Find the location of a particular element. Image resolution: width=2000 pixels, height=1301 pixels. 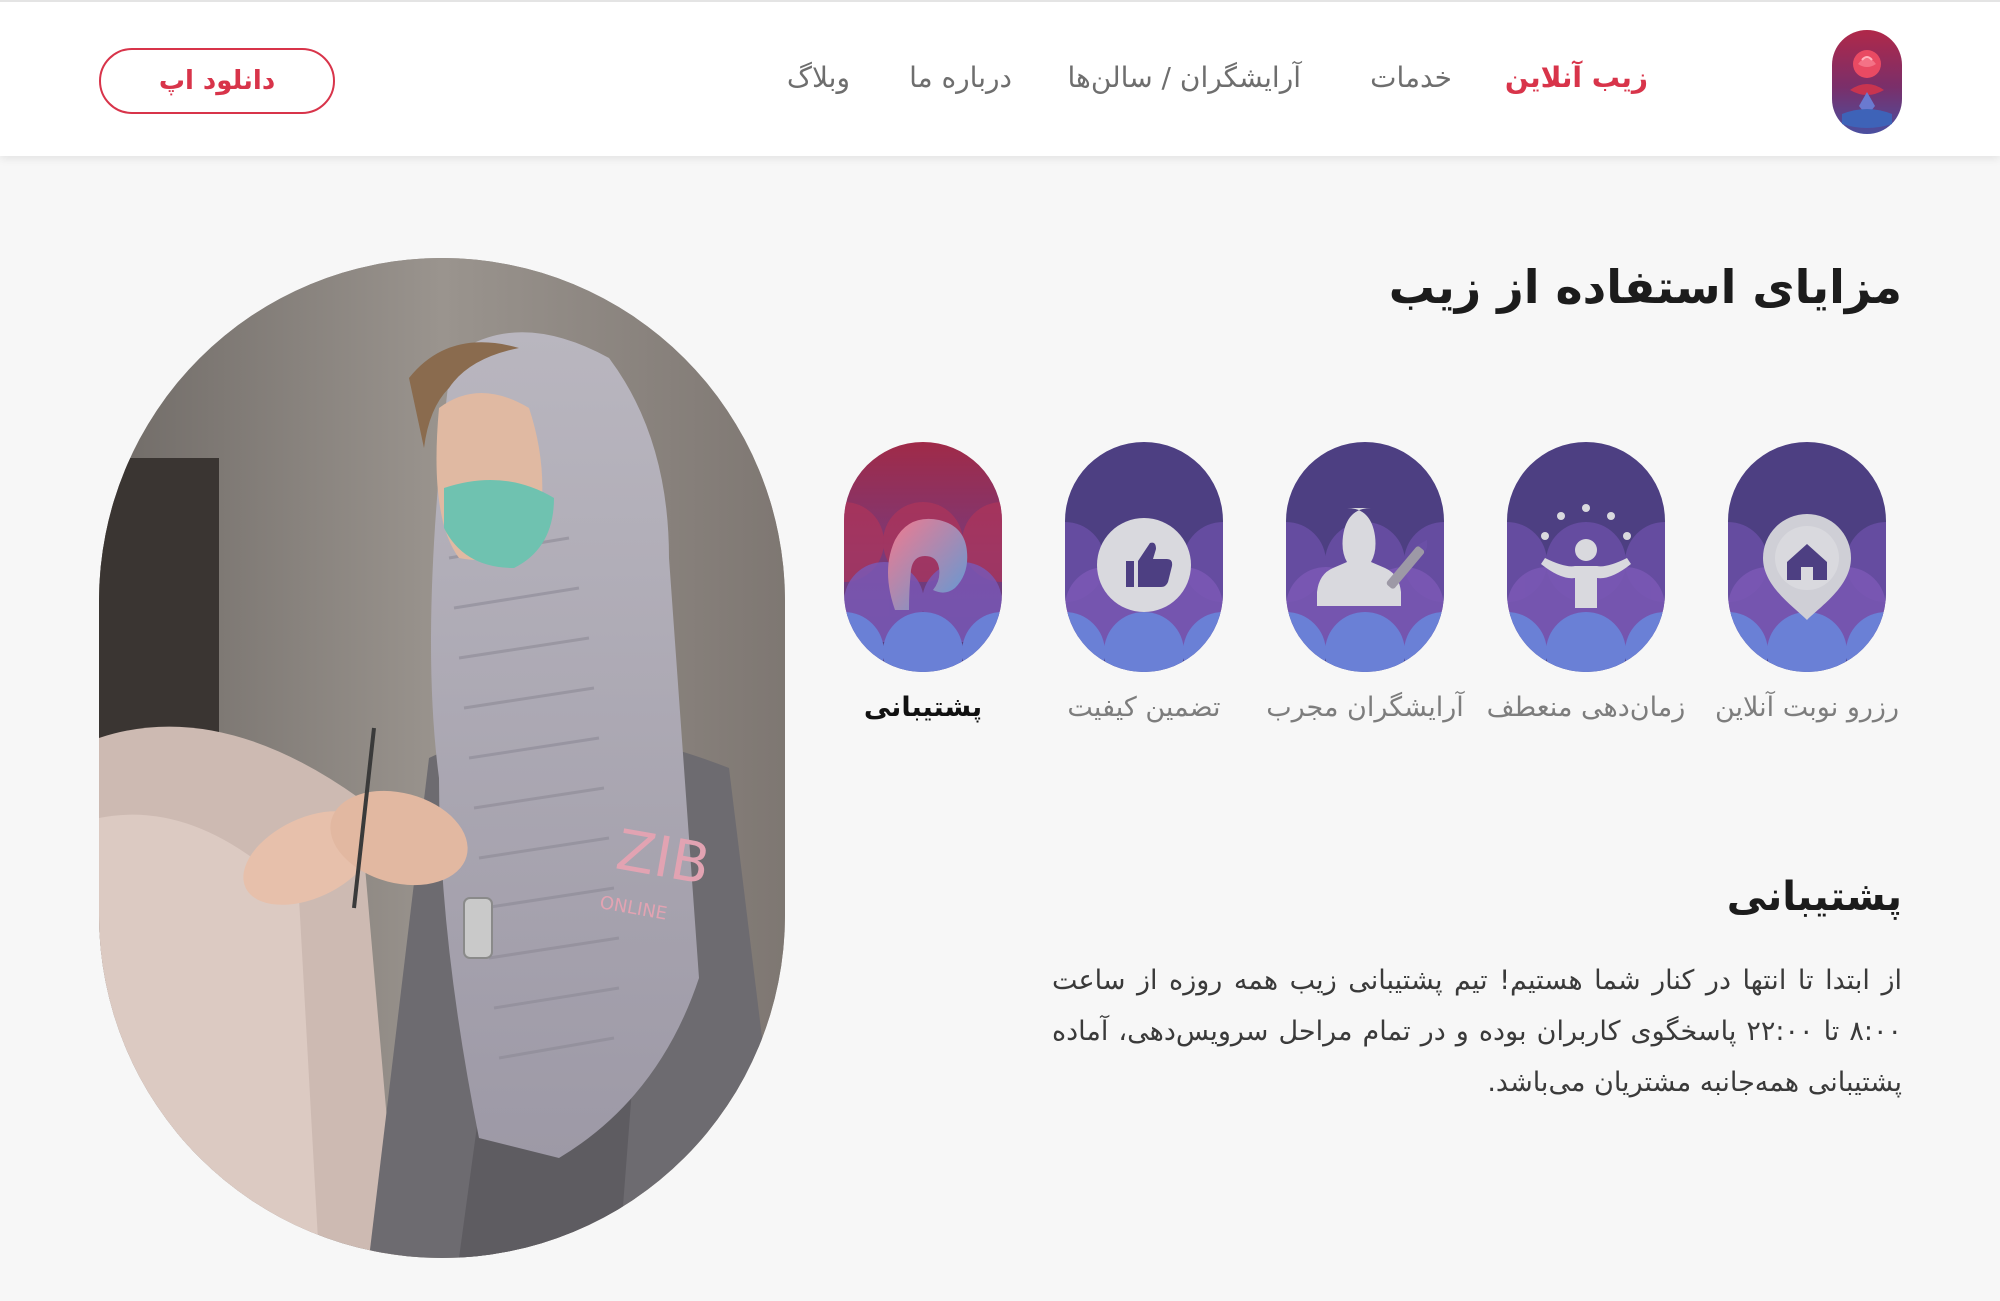

zib-rose-logo-icon is located at coordinates (1867, 82).